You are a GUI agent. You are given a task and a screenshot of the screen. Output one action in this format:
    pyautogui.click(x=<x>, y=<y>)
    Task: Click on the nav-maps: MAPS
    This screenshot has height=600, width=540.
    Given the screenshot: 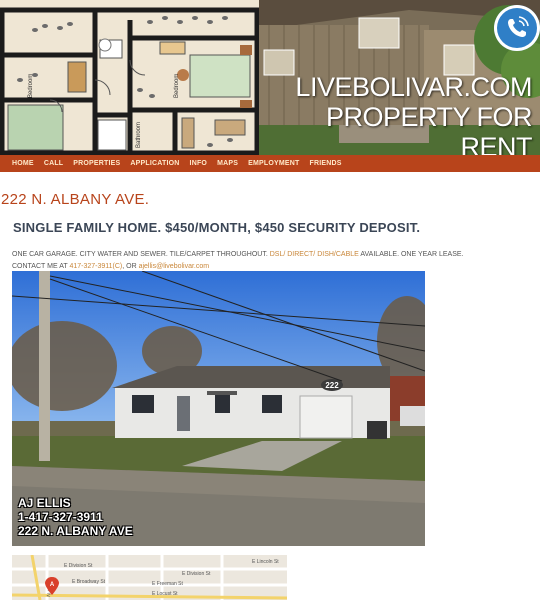 What is the action you would take?
    pyautogui.click(x=227, y=163)
    